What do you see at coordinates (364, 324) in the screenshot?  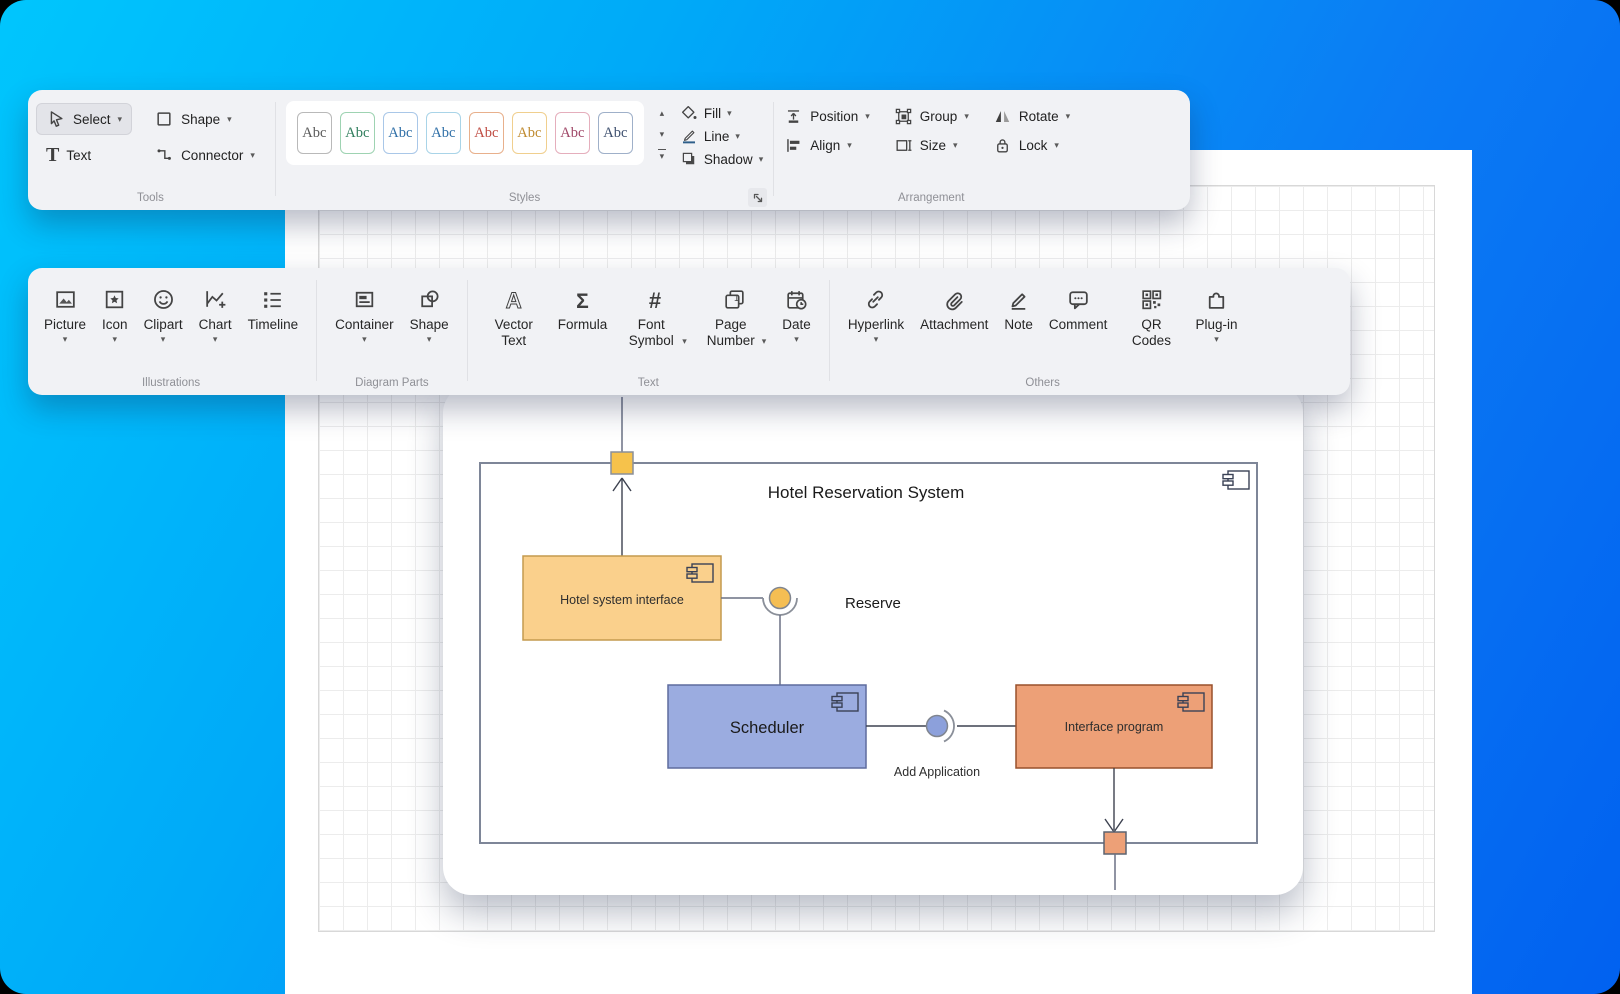 I see `container-label: Container` at bounding box center [364, 324].